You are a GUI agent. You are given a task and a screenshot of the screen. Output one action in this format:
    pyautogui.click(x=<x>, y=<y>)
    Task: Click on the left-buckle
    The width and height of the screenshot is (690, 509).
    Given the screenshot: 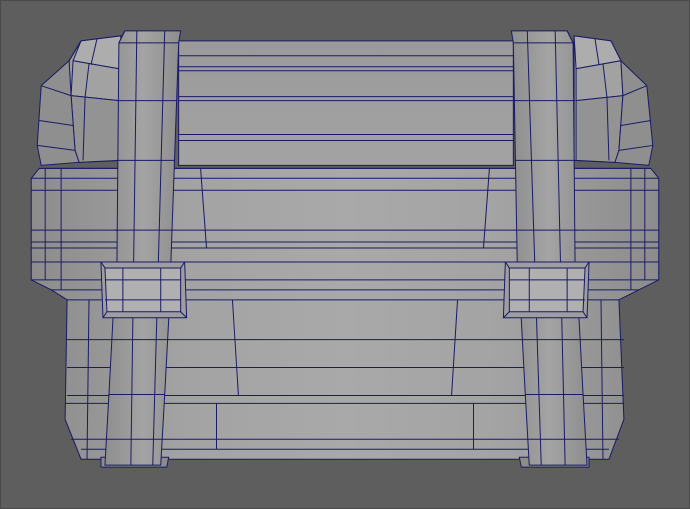 What is the action you would take?
    pyautogui.click(x=144, y=290)
    